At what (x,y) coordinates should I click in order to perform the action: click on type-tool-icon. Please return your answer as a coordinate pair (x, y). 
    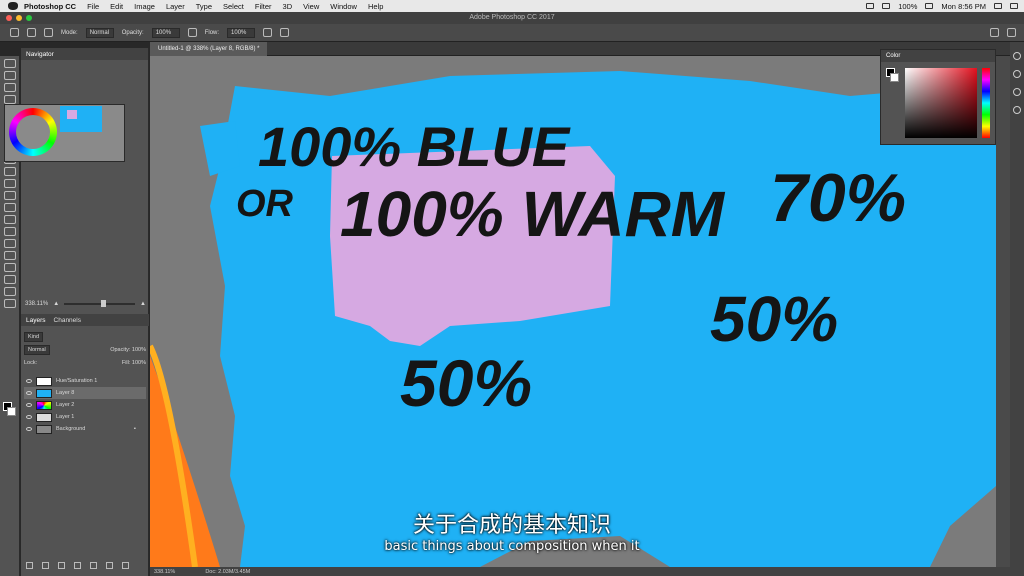
    Looking at the image, I should click on (9, 243).